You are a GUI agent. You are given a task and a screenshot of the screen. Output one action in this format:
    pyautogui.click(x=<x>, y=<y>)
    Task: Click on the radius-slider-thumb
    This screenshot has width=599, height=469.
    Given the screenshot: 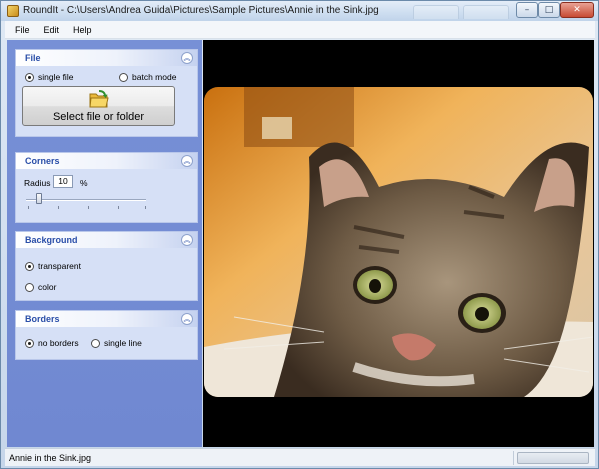 What is the action you would take?
    pyautogui.click(x=39, y=198)
    